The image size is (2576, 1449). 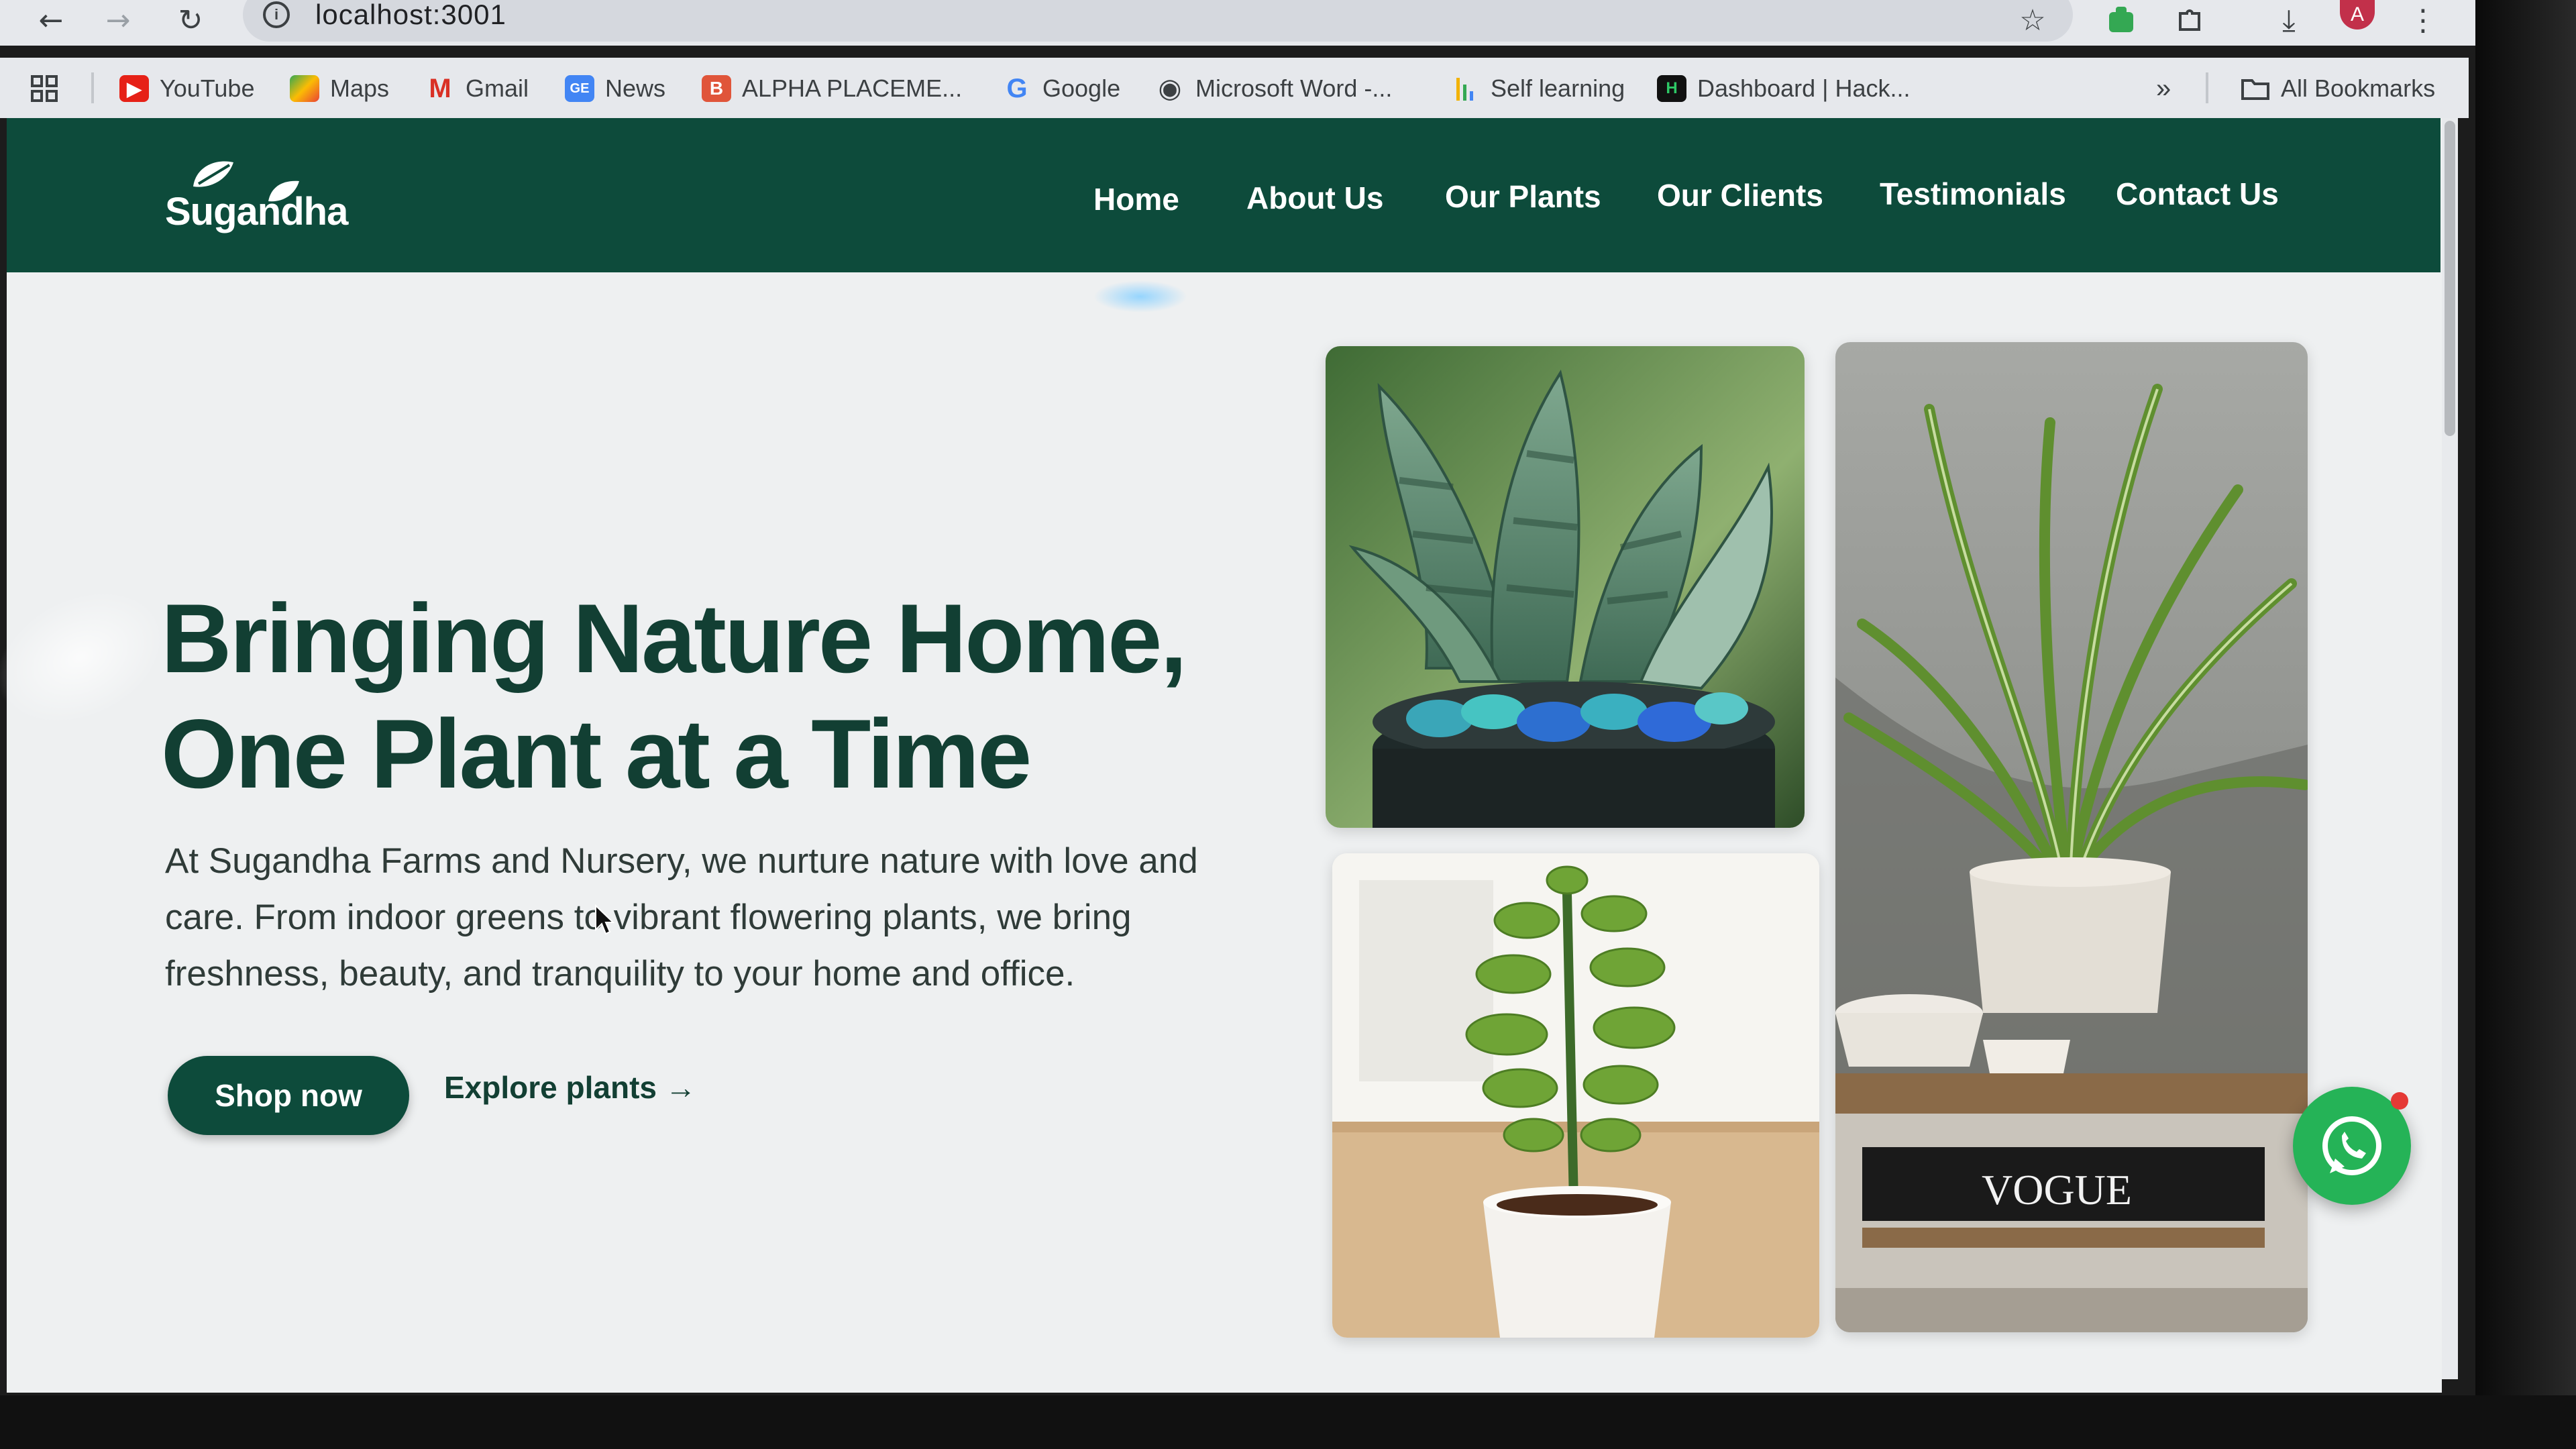 I want to click on jade-plant-photo, so click(x=1575, y=1095).